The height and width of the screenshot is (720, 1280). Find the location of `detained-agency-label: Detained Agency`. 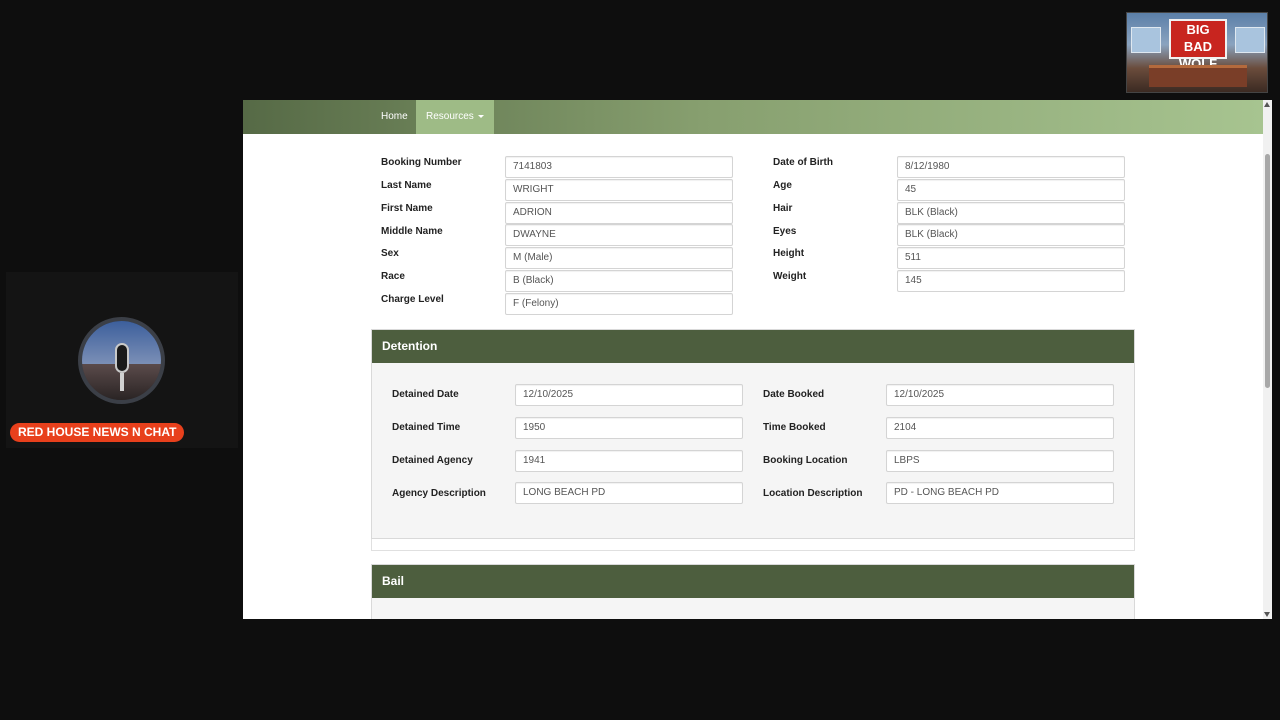

detained-agency-label: Detained Agency is located at coordinates (432, 460).